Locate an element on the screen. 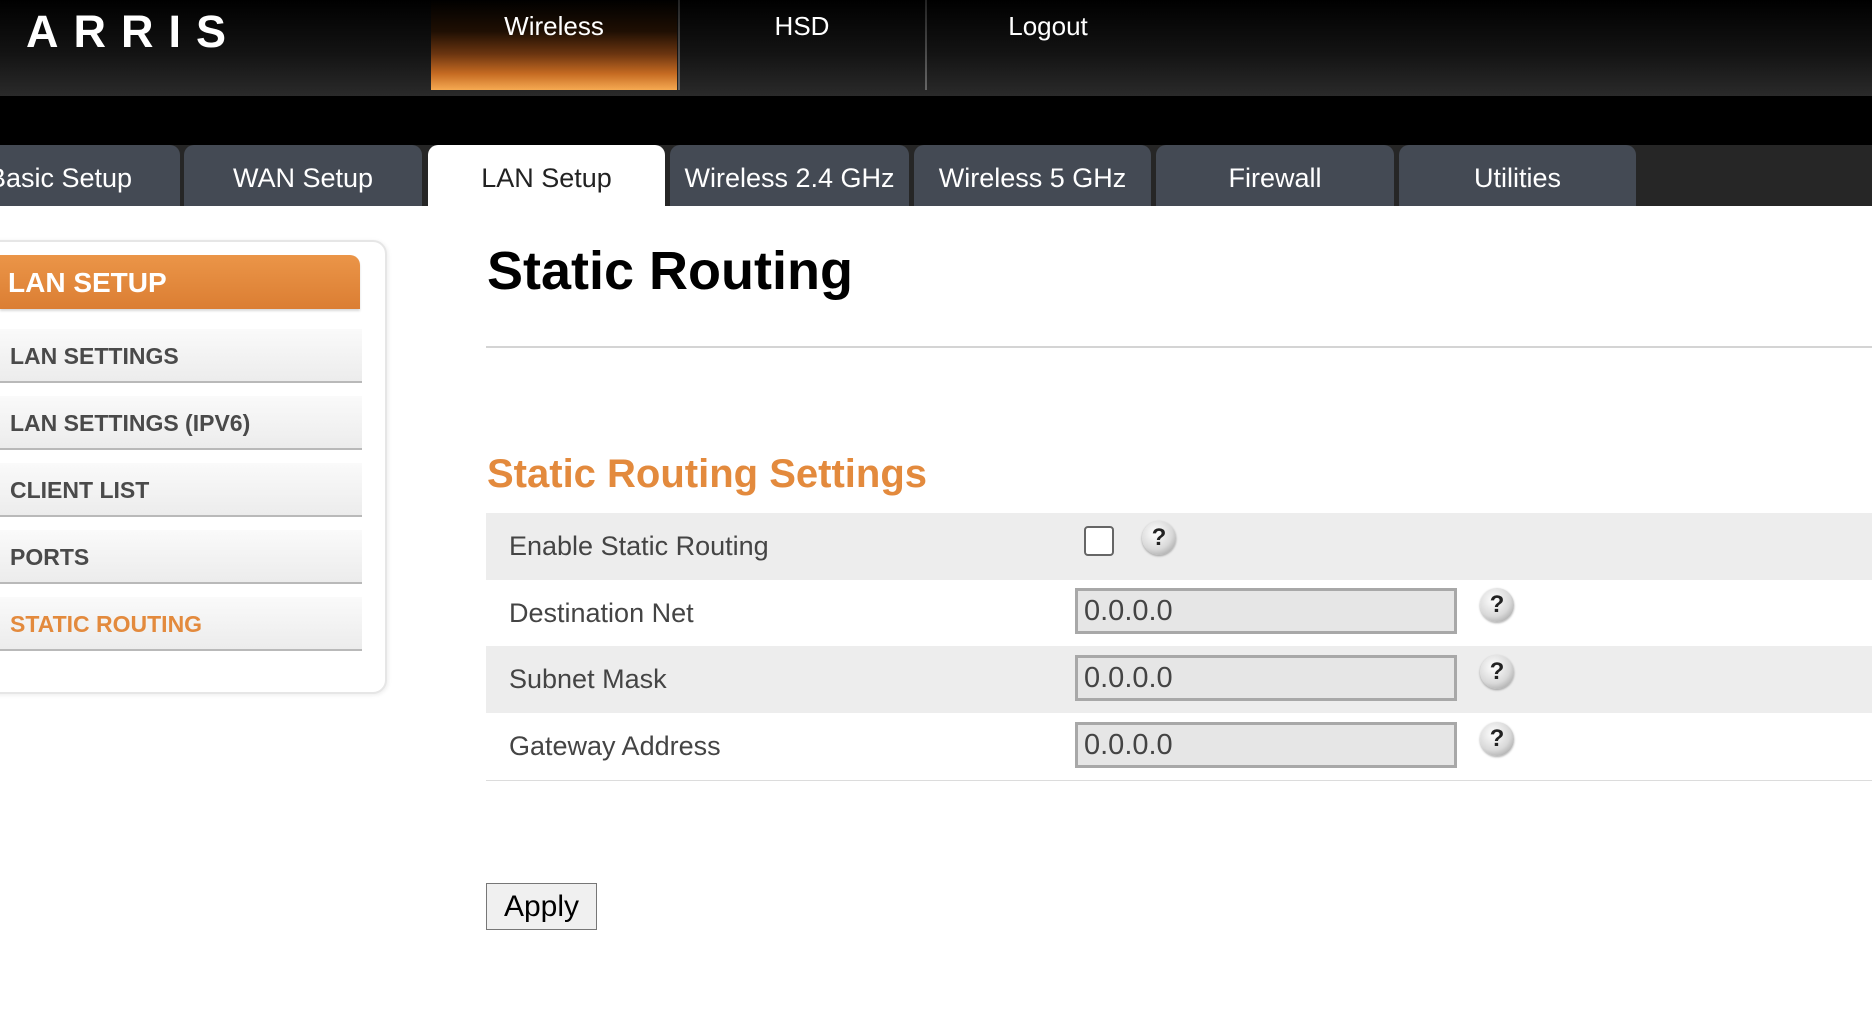 The width and height of the screenshot is (1872, 1017). tab-wireless-24ghz: Wireless 2.4 GHz is located at coordinates (789, 175).